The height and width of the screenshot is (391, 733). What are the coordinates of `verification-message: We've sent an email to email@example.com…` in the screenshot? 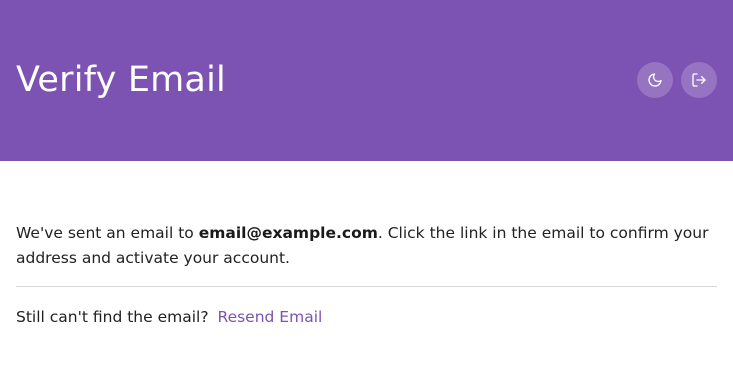 It's located at (366, 246).